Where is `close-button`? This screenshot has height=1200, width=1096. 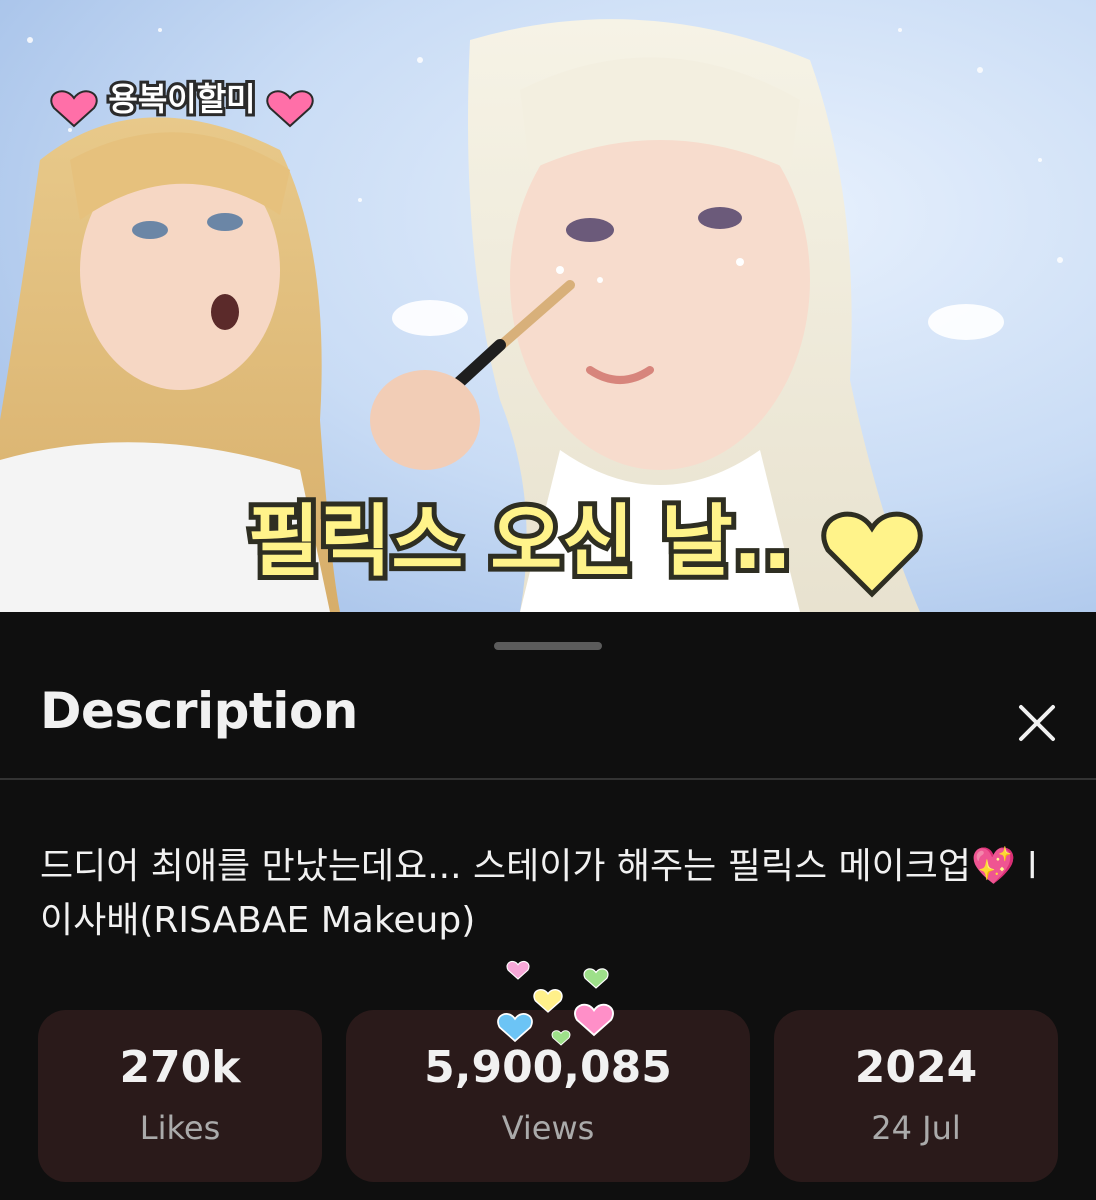 close-button is located at coordinates (1037, 723).